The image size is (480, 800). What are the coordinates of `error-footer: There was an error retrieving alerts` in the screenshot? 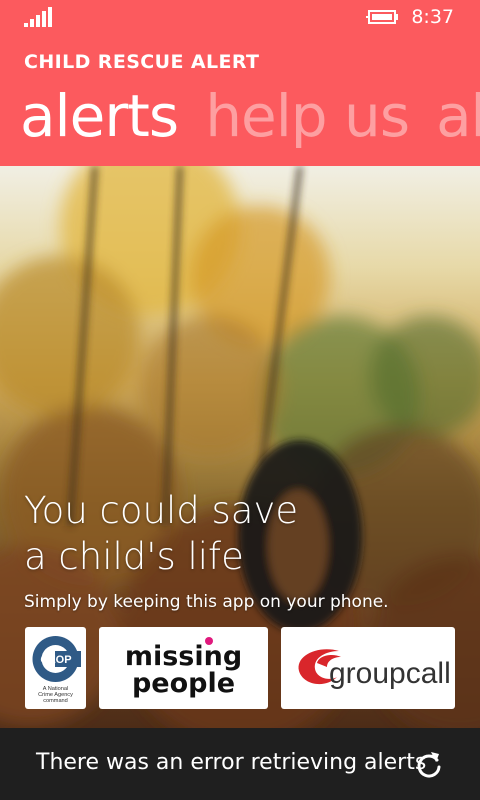 It's located at (240, 764).